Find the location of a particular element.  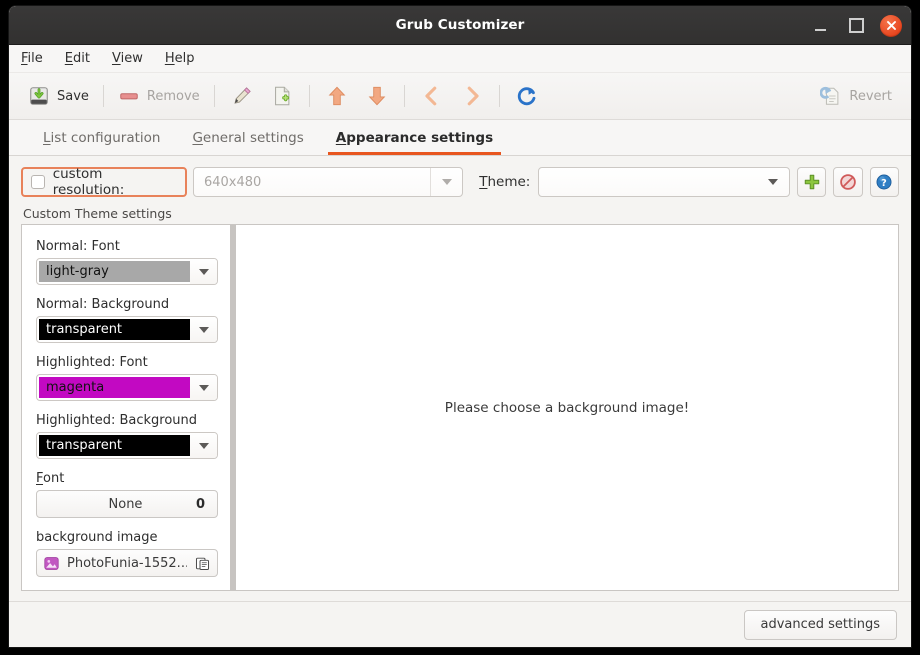

menubar: File Edit View Help is located at coordinates (460, 59).